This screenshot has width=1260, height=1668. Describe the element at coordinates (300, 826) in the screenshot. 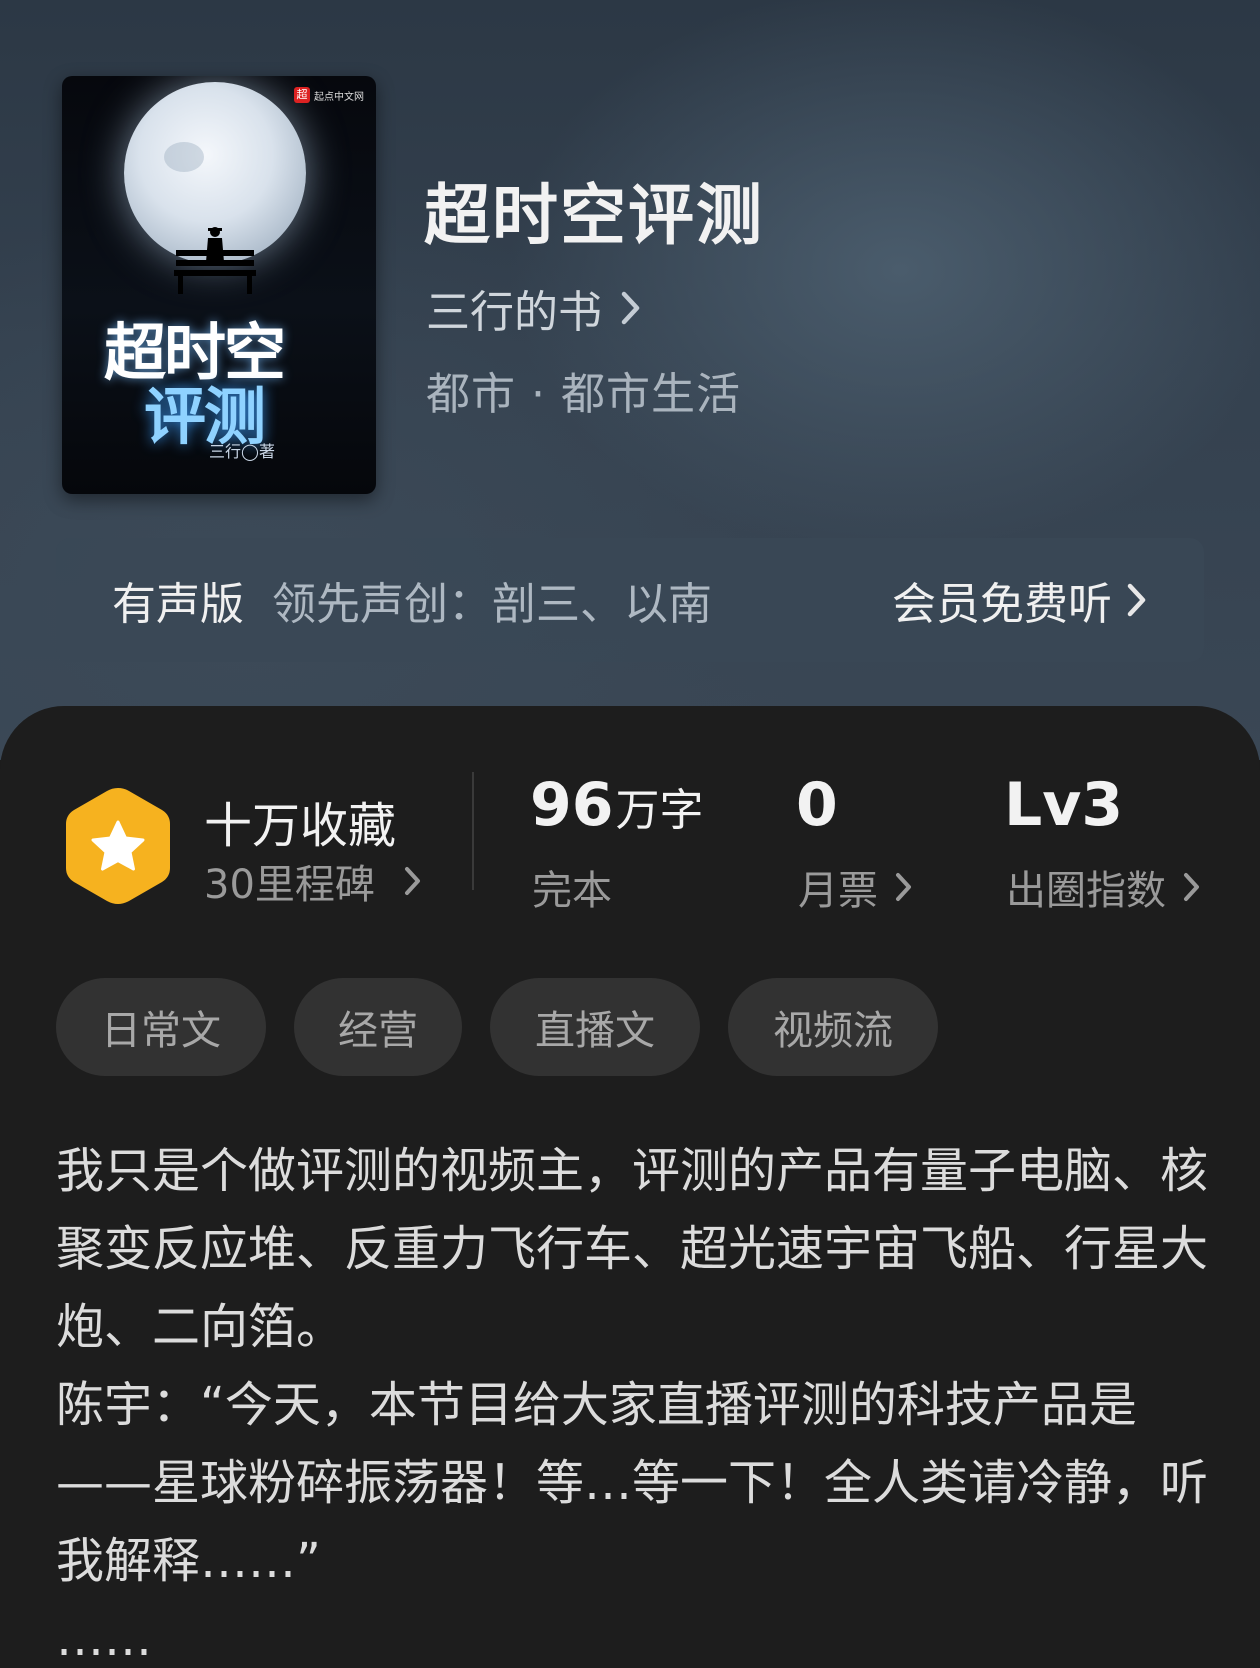

I see `collect-title: 十万收藏` at that location.